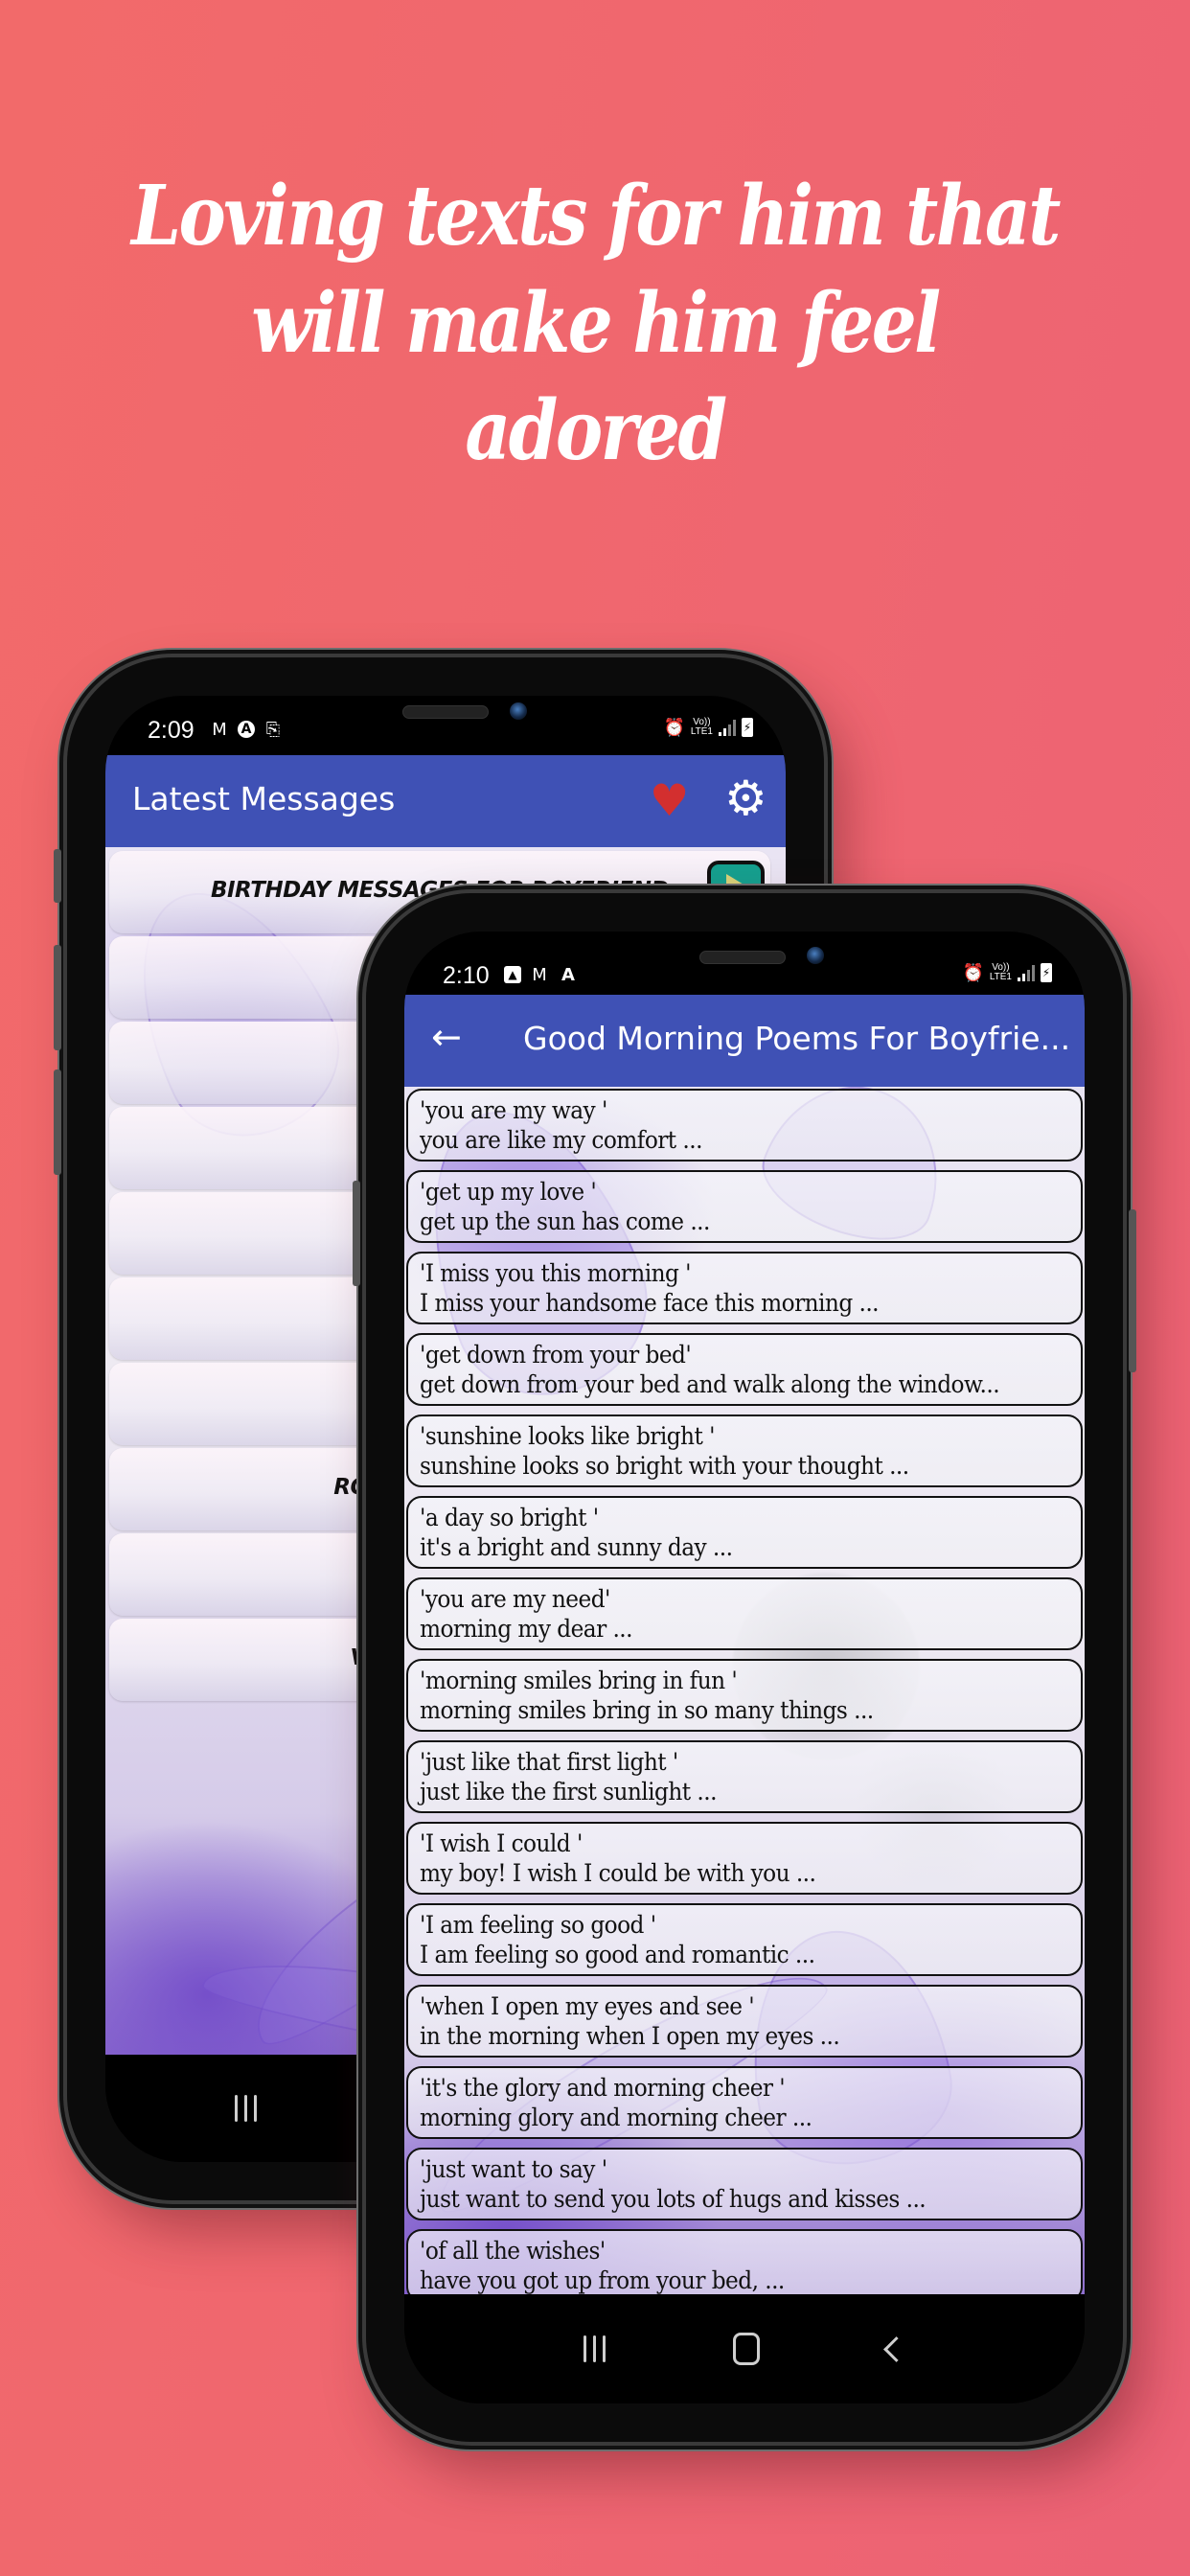  What do you see at coordinates (264, 798) in the screenshot?
I see `app-title: Latest Messages` at bounding box center [264, 798].